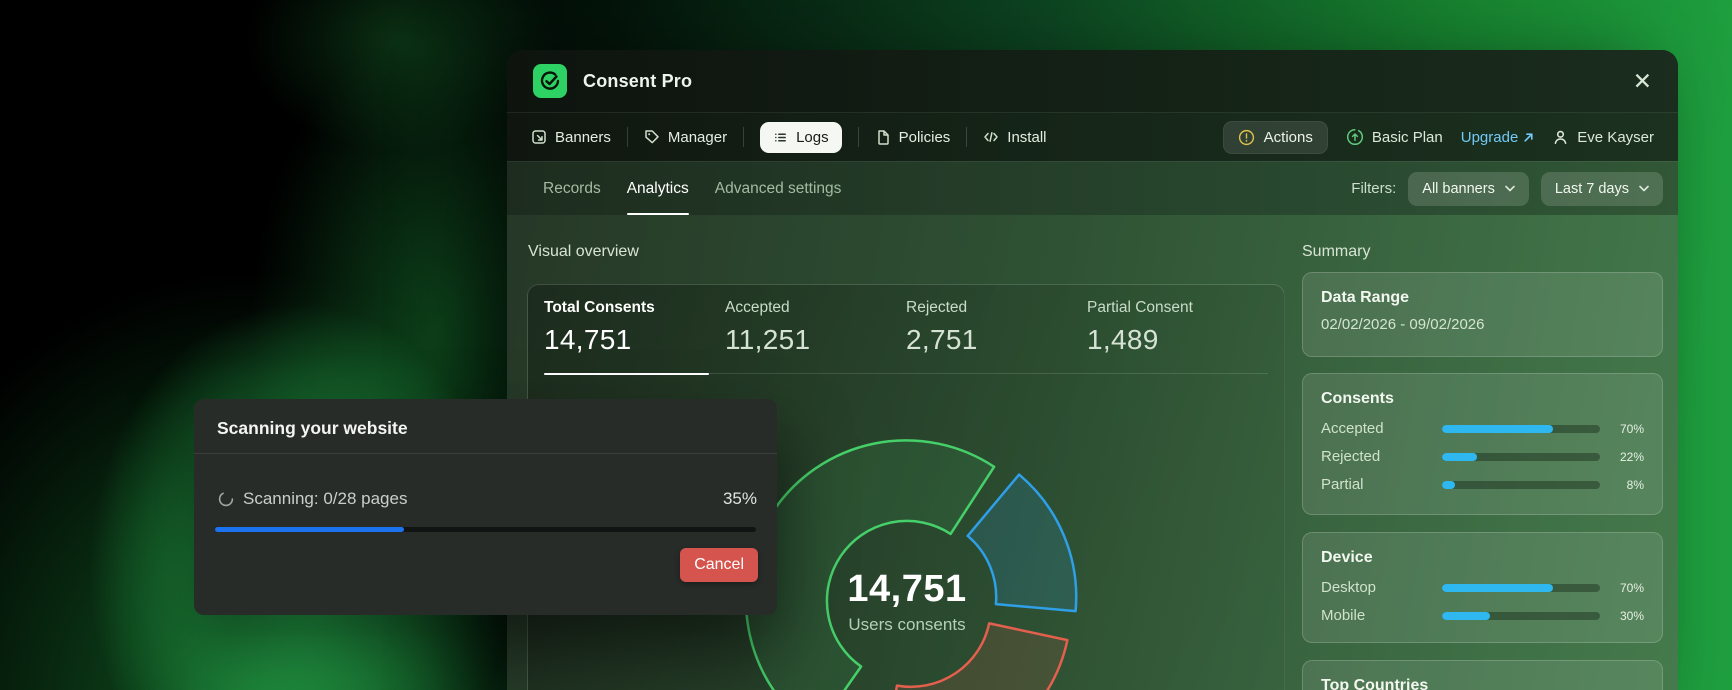 This screenshot has width=1732, height=690. What do you see at coordinates (778, 188) in the screenshot?
I see `tab-advanced-settings: Advanced settings` at bounding box center [778, 188].